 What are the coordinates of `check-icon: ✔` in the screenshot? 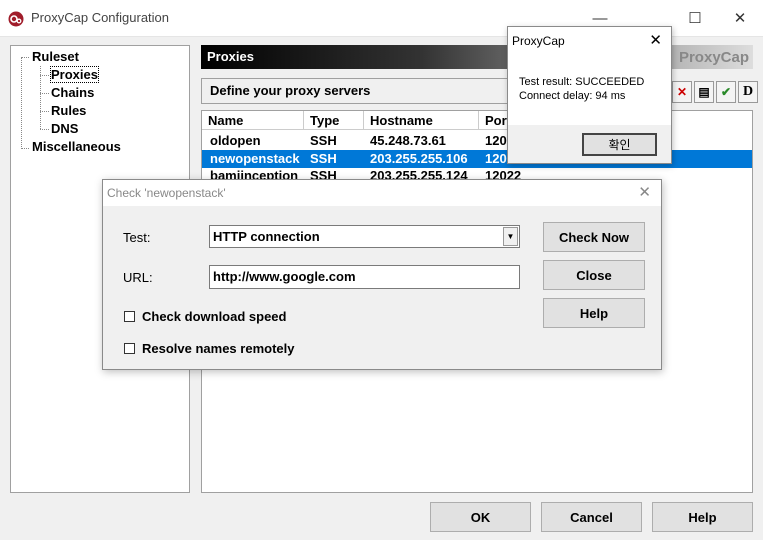 It's located at (726, 92).